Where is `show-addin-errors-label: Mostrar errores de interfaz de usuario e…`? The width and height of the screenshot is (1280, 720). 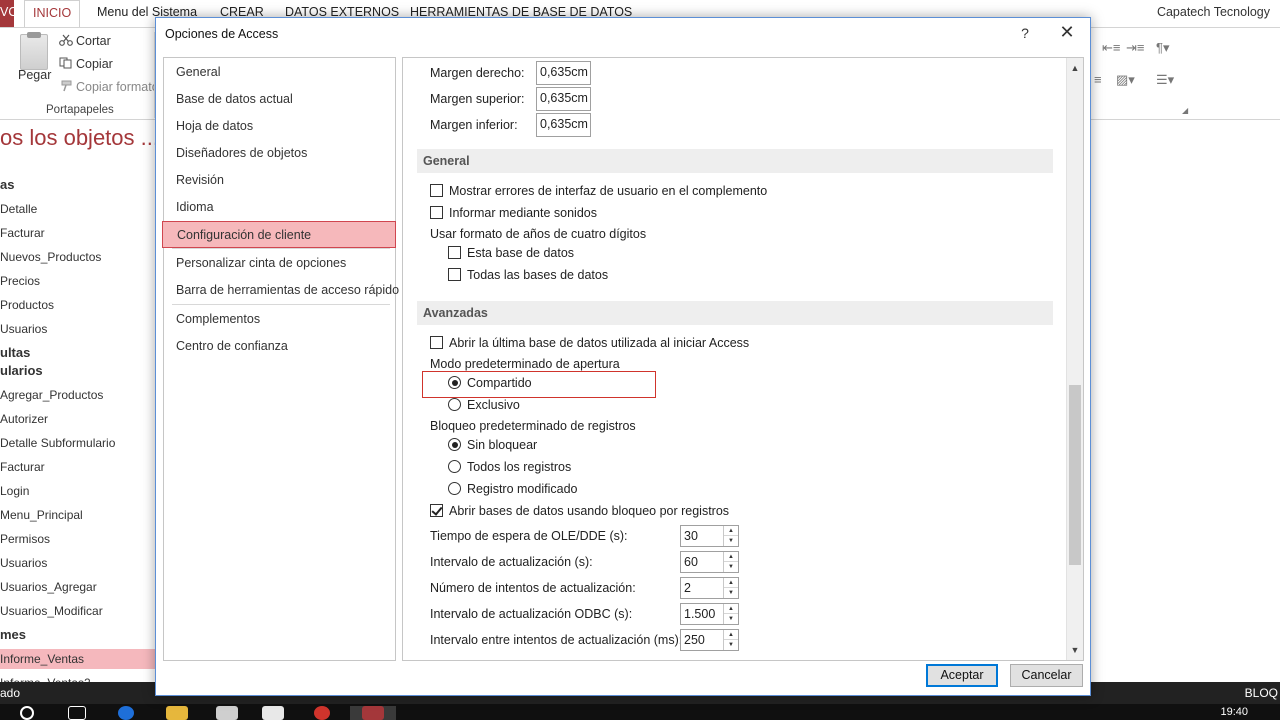
show-addin-errors-label: Mostrar errores de interfaz de usuario e… is located at coordinates (608, 191).